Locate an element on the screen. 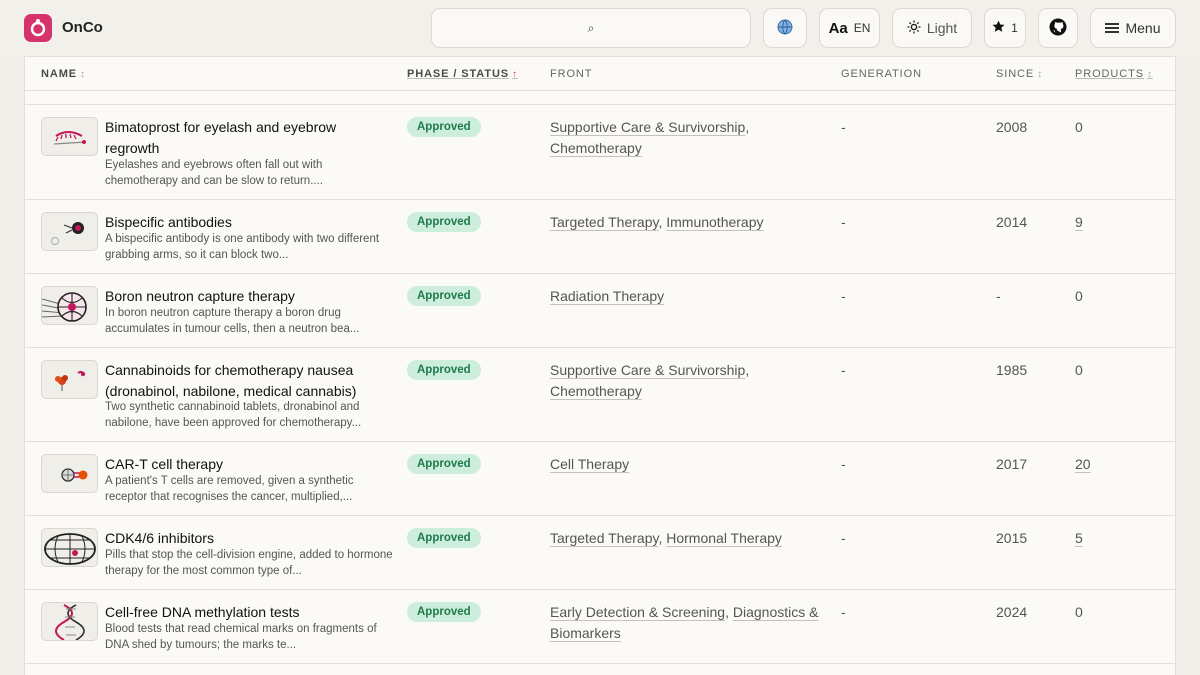  front-cell: Targeted Therapy, Immunotherapy is located at coordinates (657, 222).